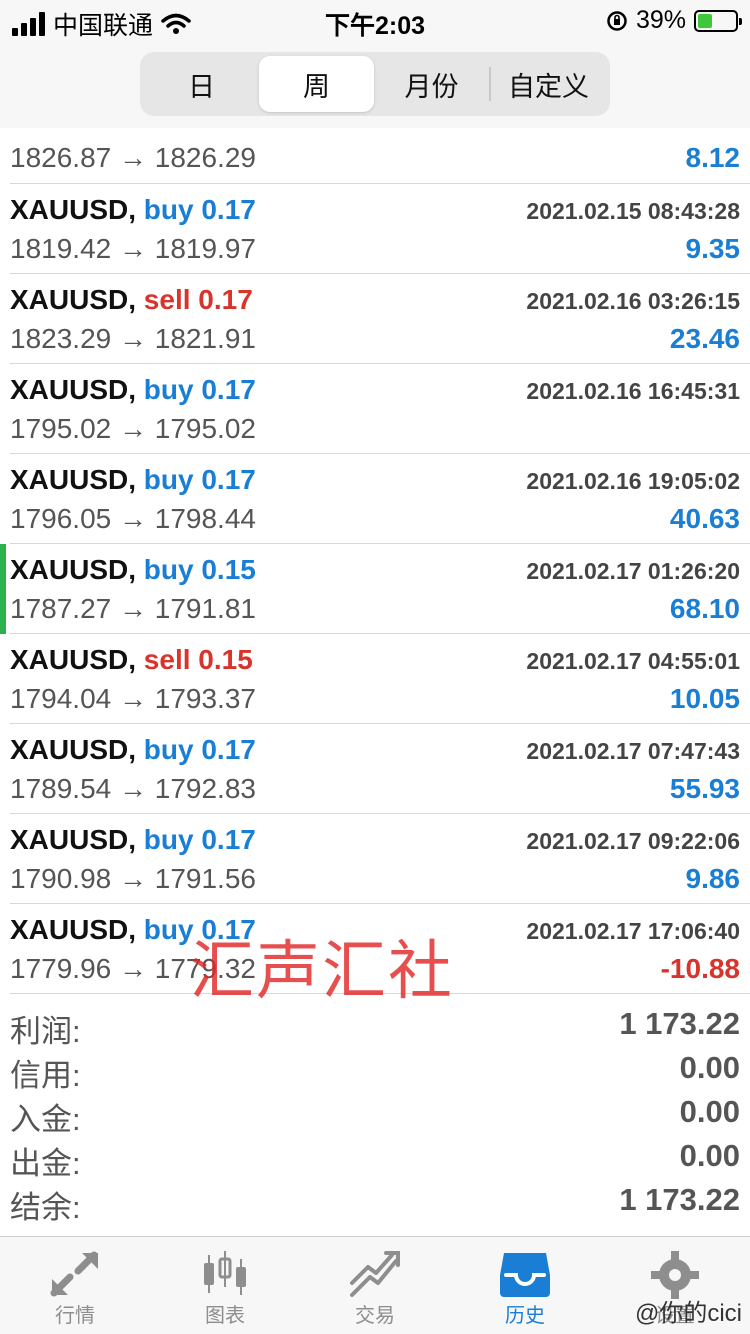 The height and width of the screenshot is (1334, 750). What do you see at coordinates (133, 878) in the screenshot?
I see `deal-prices: 1790.98 → 1791.56` at bounding box center [133, 878].